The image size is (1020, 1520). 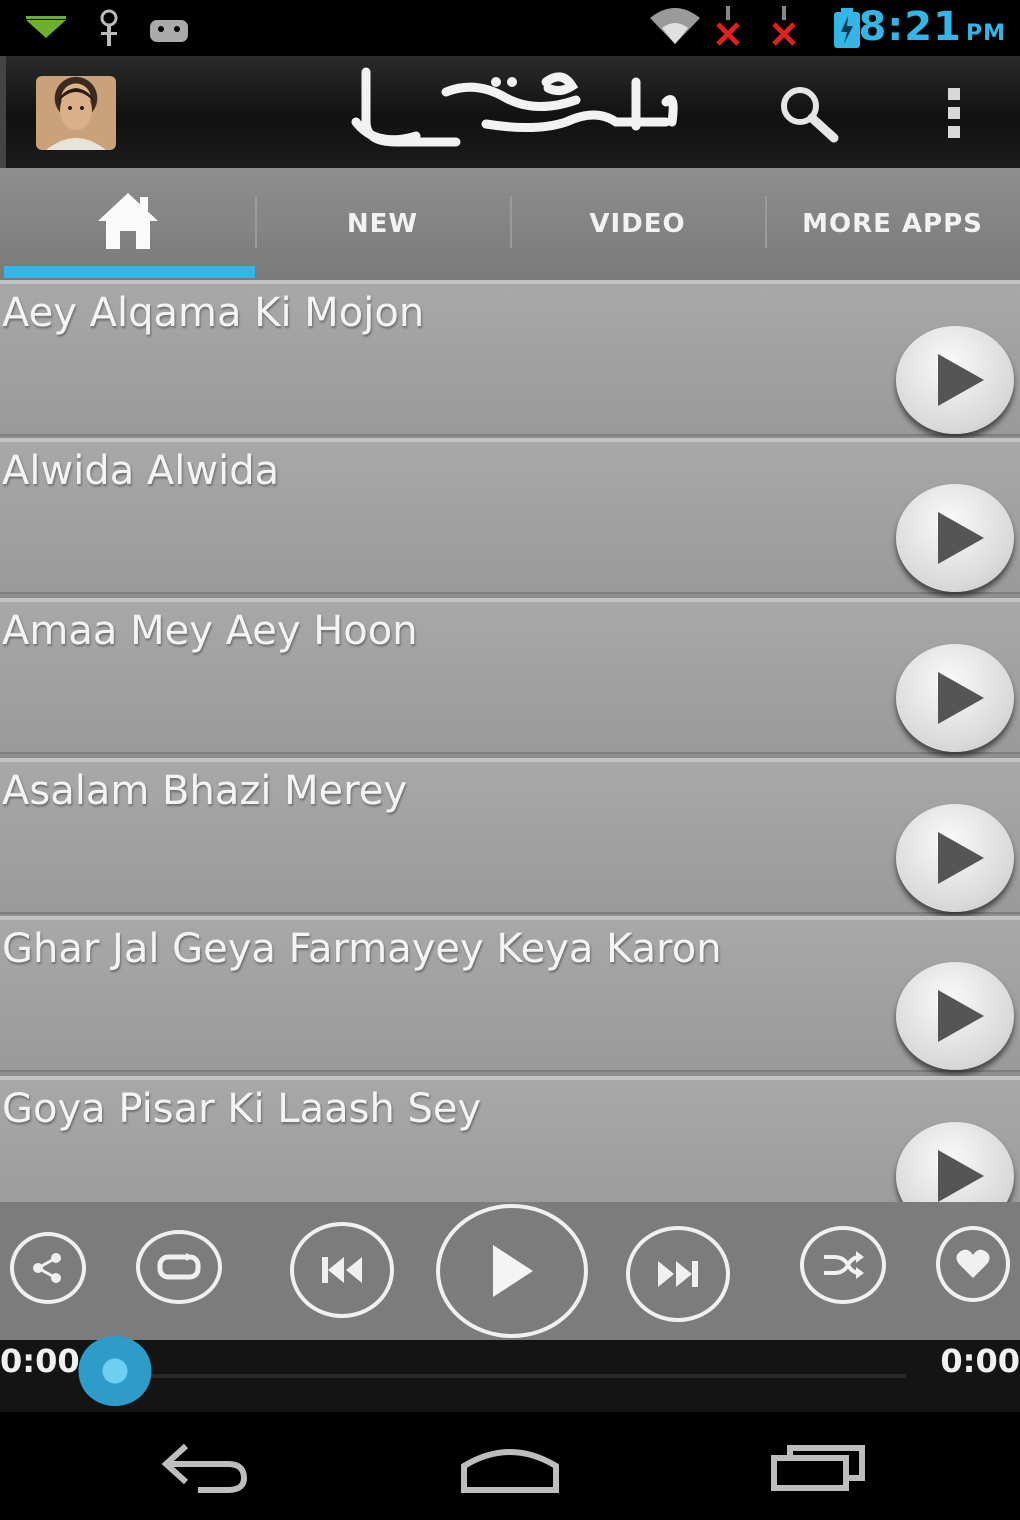 I want to click on action-bar, so click(x=510, y=112).